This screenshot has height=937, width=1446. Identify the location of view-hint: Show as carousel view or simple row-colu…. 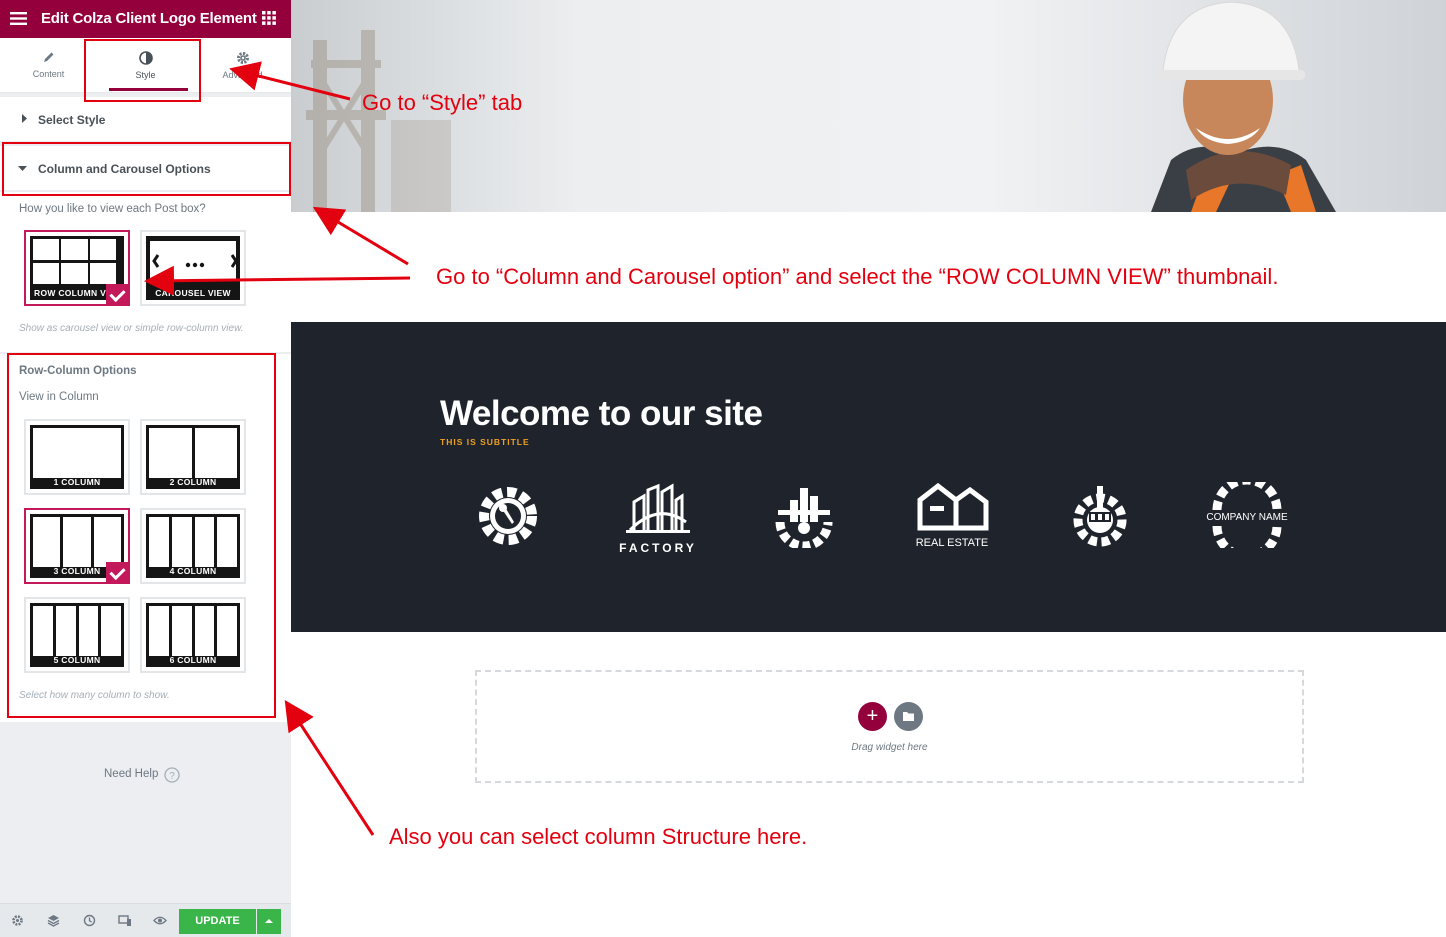
(131, 328).